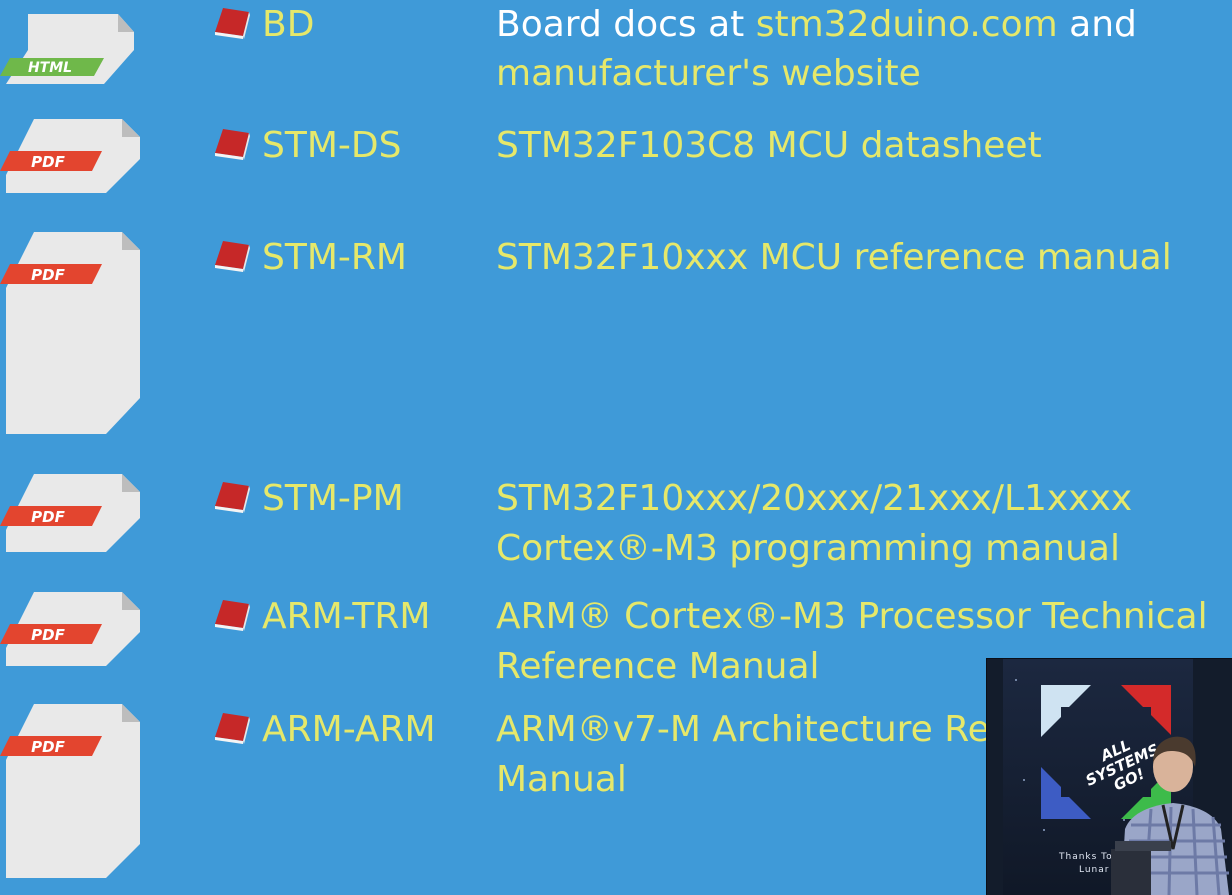  Describe the element at coordinates (1170, 815) in the screenshot. I see `speaker-figure` at that location.